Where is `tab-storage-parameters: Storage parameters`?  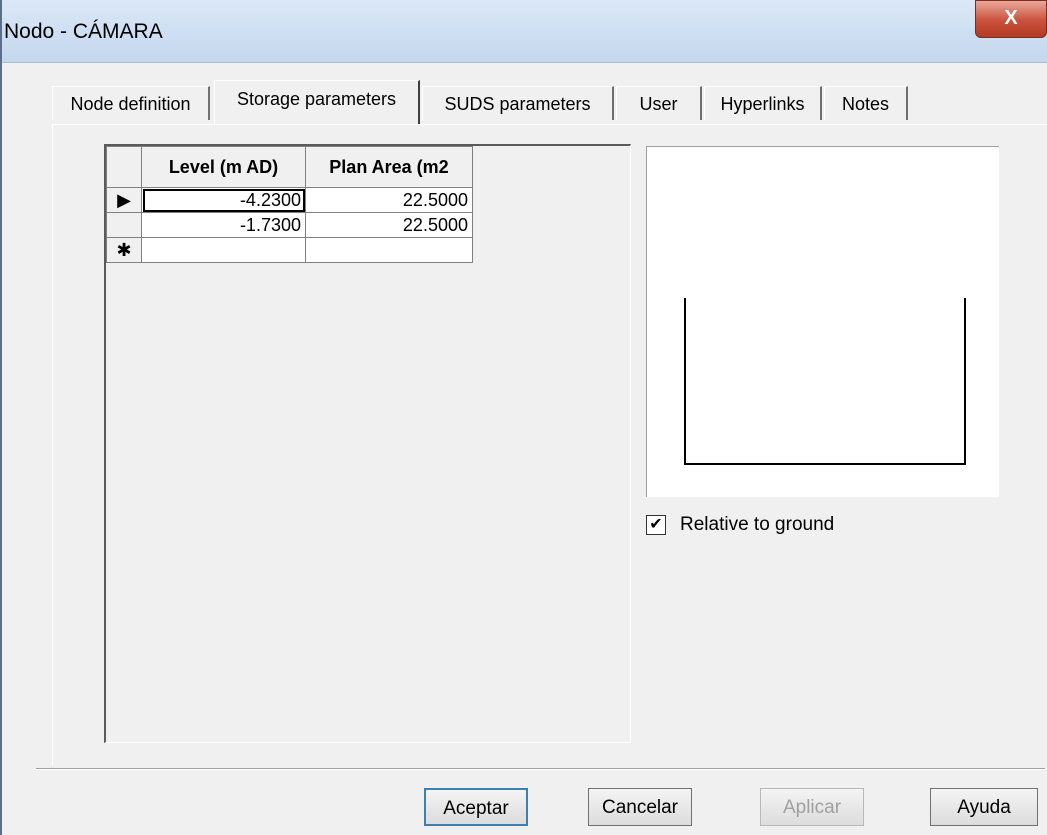 tab-storage-parameters: Storage parameters is located at coordinates (317, 102).